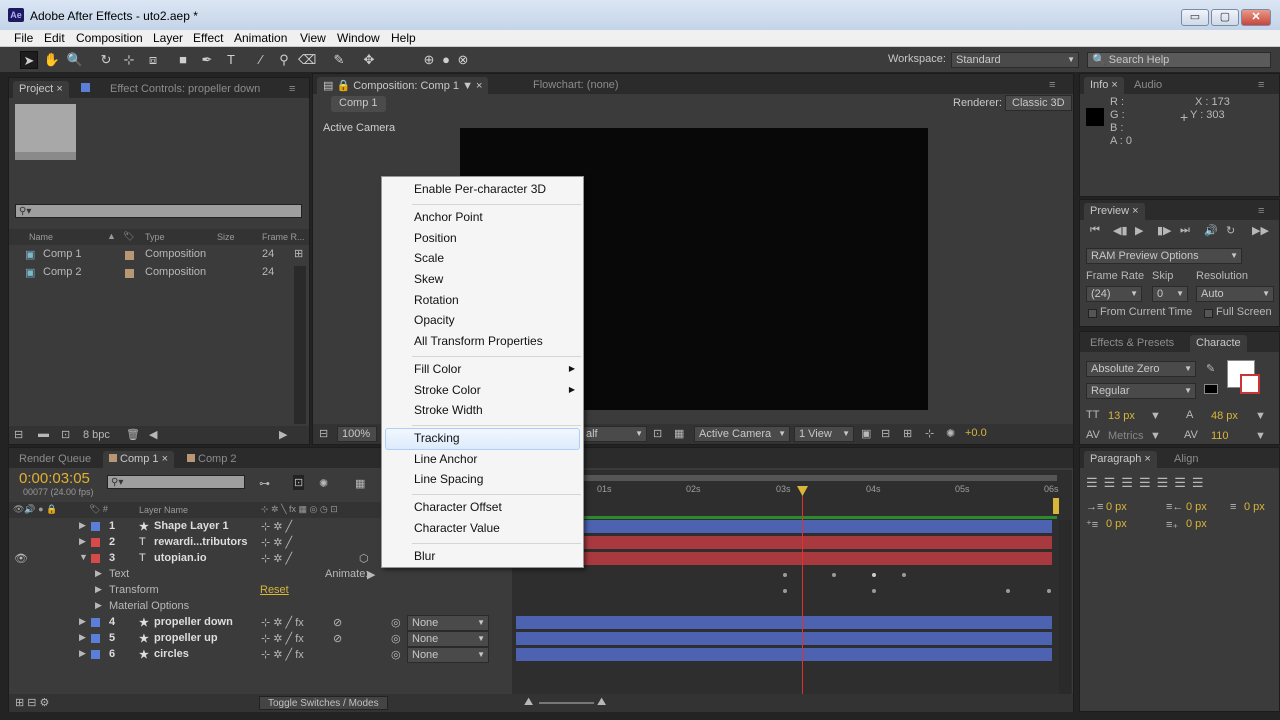 The height and width of the screenshot is (720, 1280). What do you see at coordinates (1218, 343) in the screenshot?
I see `tab-character: Characte` at bounding box center [1218, 343].